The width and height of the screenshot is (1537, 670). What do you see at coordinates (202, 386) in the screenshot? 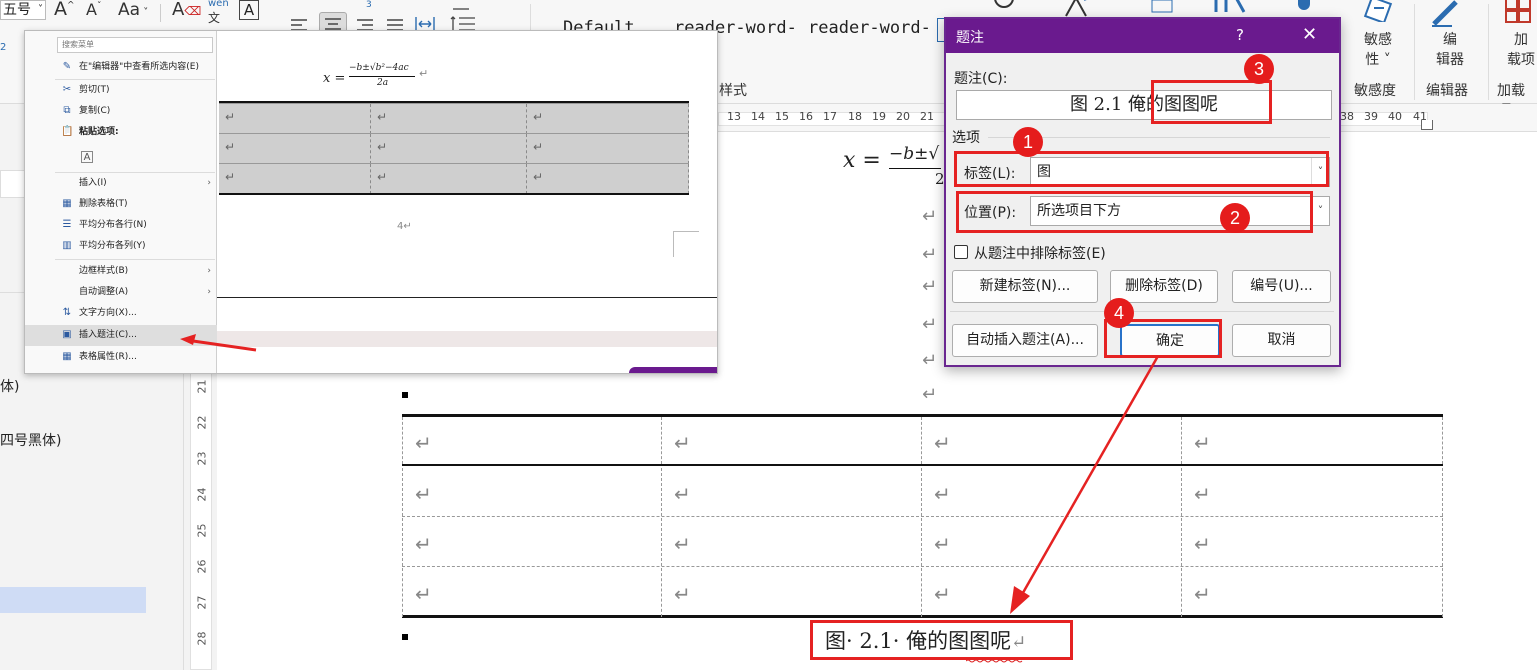
I see `vruler-number: 21` at bounding box center [202, 386].